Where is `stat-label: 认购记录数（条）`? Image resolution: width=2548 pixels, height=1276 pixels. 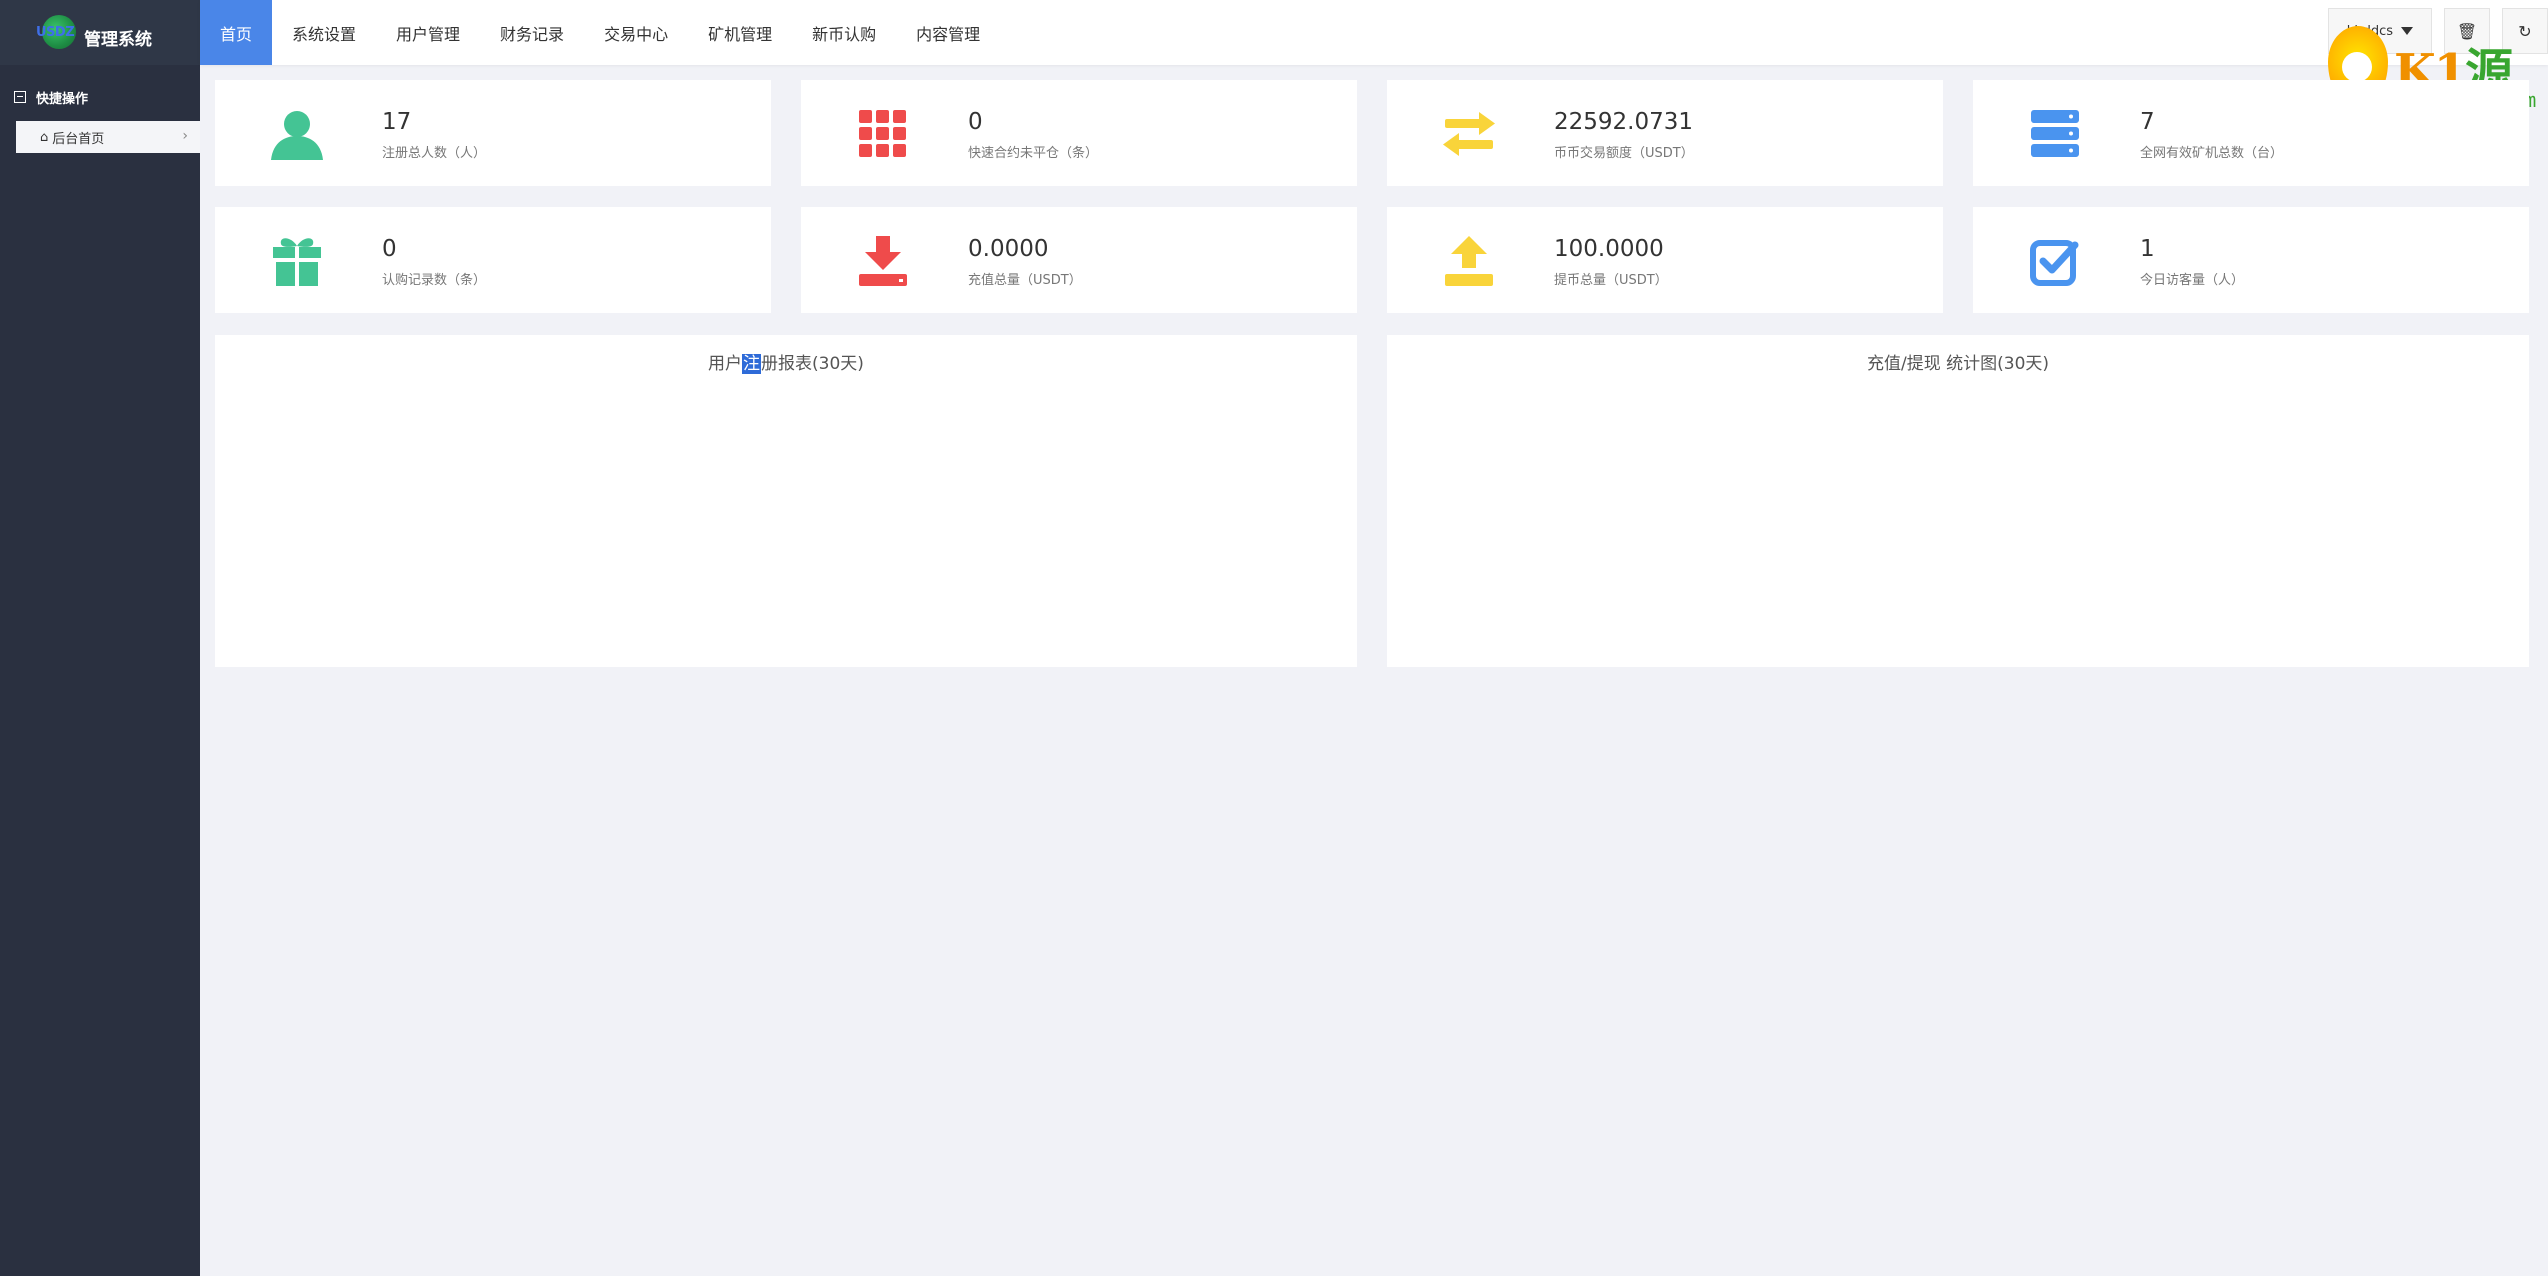 stat-label: 认购记录数（条） is located at coordinates (434, 280).